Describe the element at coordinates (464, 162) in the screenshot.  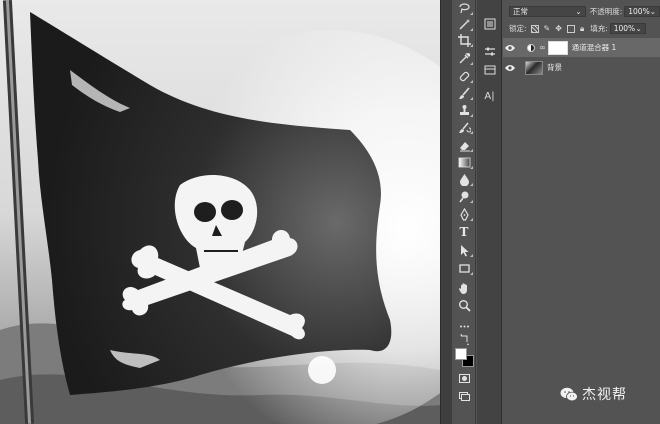
I see `gradient-icon` at that location.